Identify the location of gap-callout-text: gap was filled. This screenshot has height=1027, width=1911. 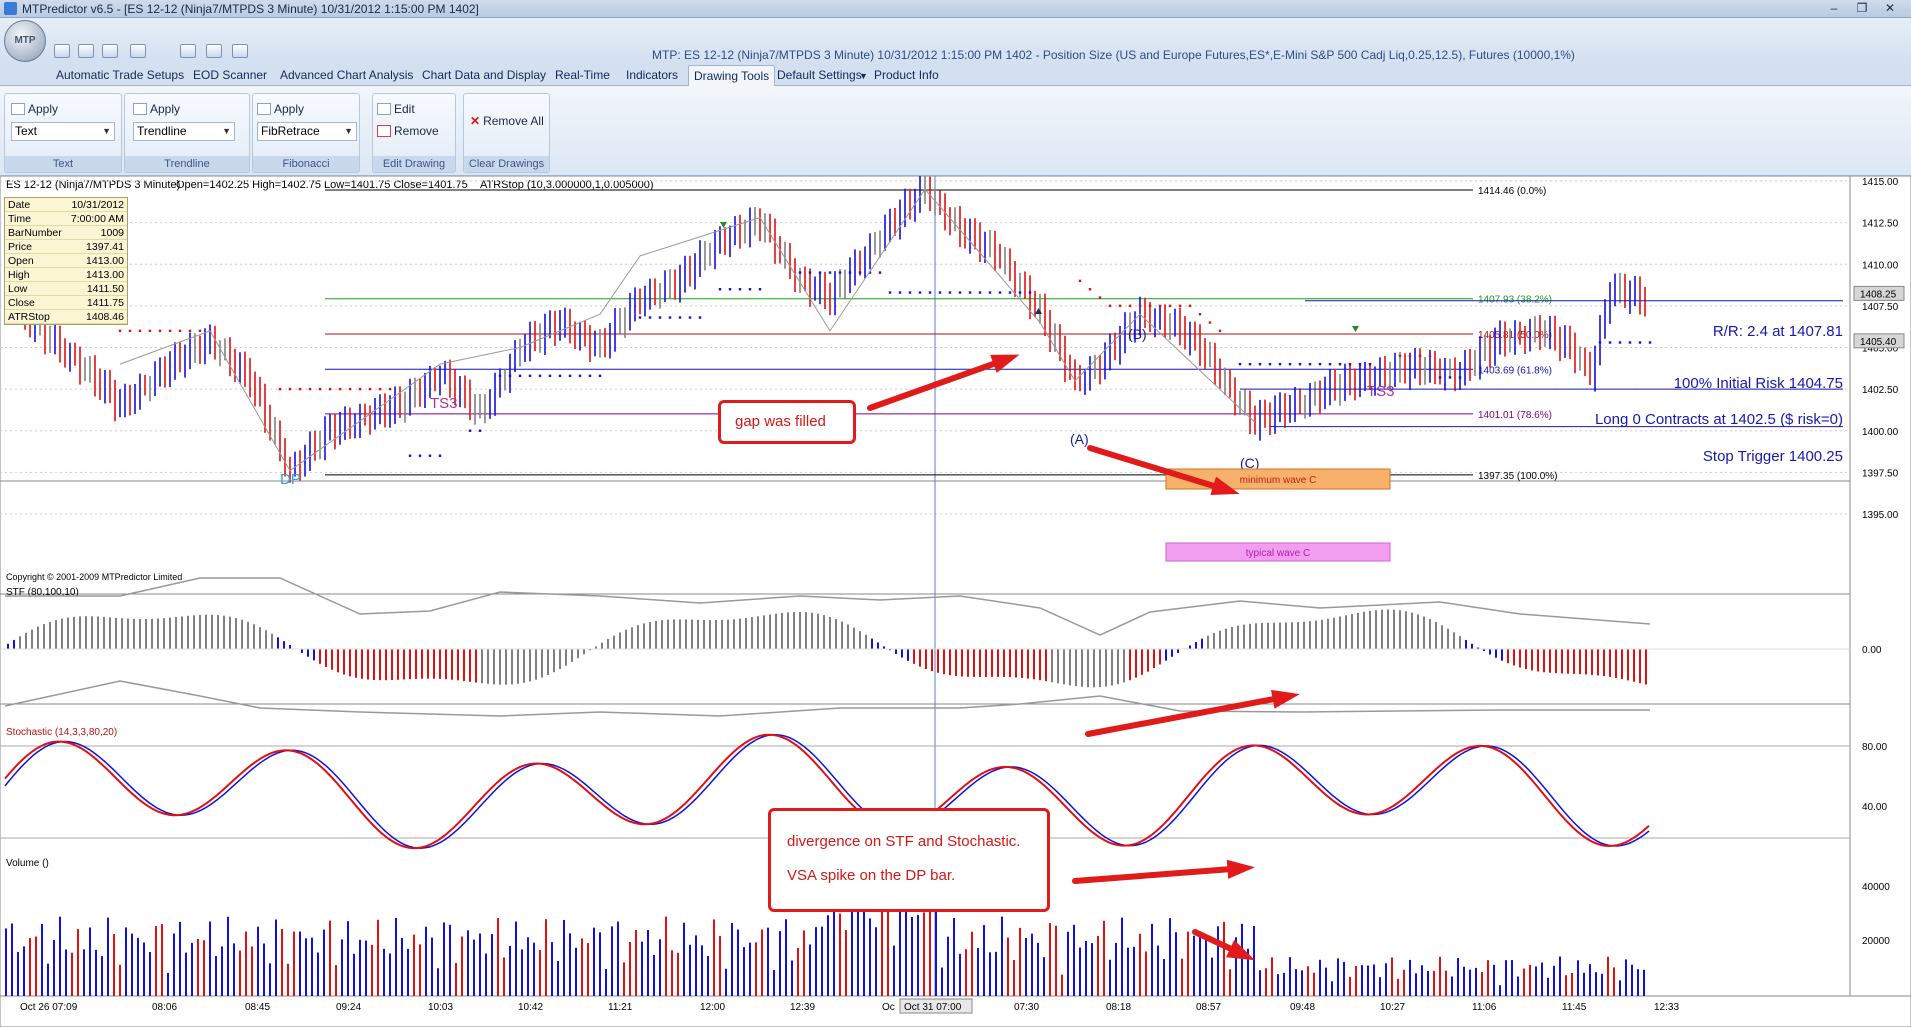
(780, 421).